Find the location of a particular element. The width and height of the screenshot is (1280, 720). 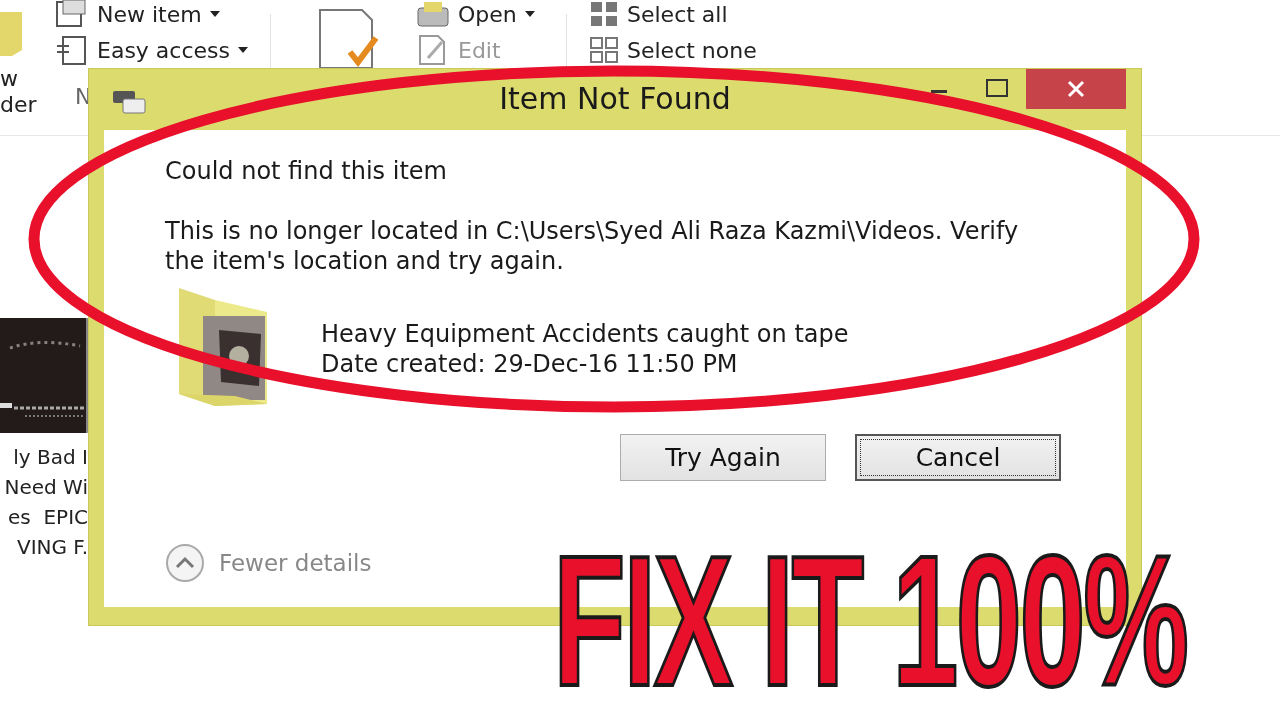

new-item-icon is located at coordinates (72, 15).